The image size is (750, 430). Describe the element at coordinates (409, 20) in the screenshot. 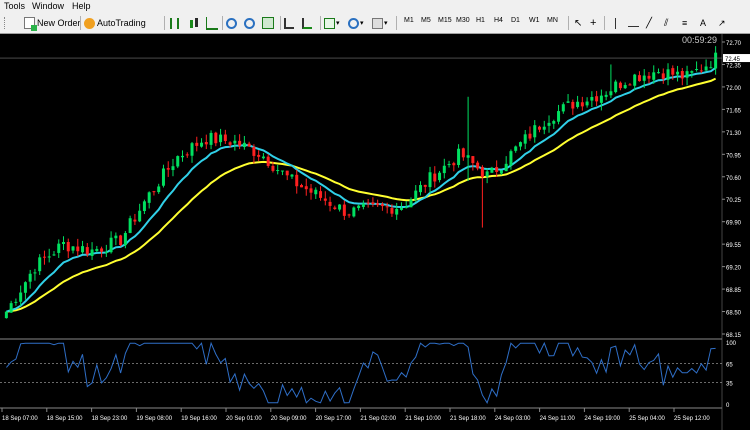

I see `timeframe-m1: M1` at that location.